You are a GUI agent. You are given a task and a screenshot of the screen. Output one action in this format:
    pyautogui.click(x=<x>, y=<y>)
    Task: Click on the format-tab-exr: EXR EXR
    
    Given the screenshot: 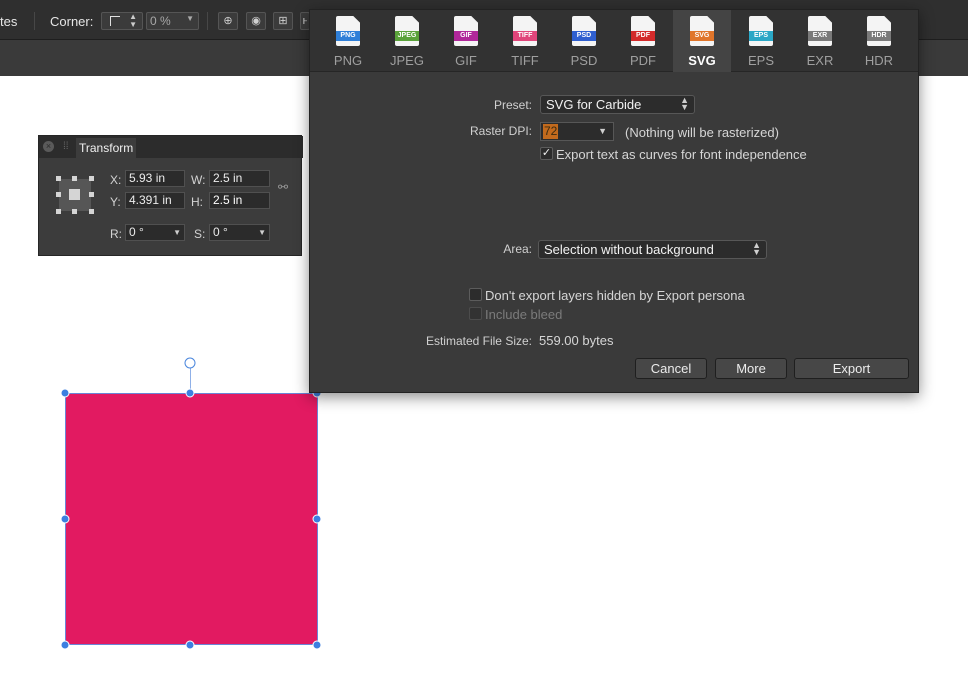 What is the action you would take?
    pyautogui.click(x=820, y=41)
    